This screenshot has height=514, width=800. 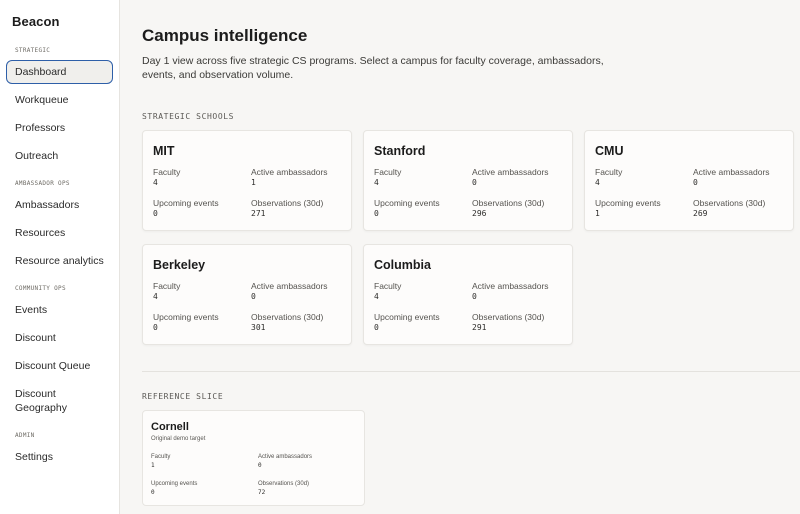 I want to click on brand-logo: Beacon, so click(x=36, y=21).